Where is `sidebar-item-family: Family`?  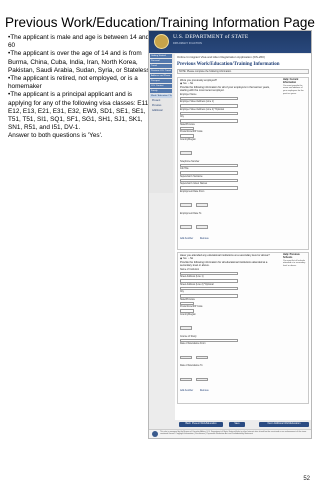 sidebar-item-family: Family is located at coordinates (161, 91).